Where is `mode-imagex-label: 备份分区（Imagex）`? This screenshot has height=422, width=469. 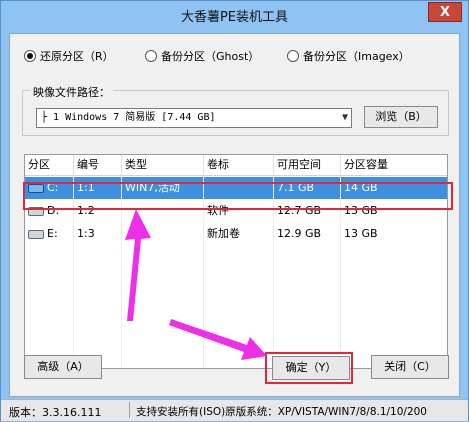 mode-imagex-label: 备份分区（Imagex） is located at coordinates (356, 56).